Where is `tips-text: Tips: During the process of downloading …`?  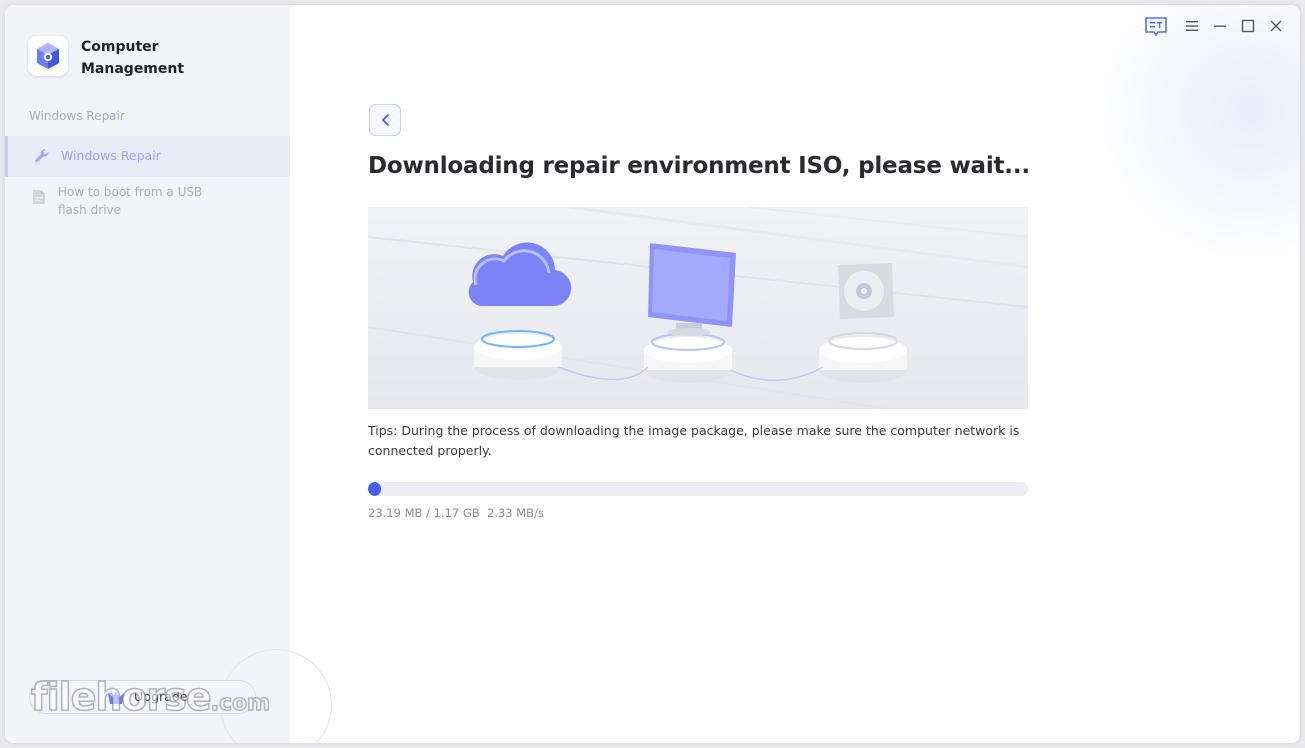
tips-text: Tips: During the process of downloading … is located at coordinates (694, 440).